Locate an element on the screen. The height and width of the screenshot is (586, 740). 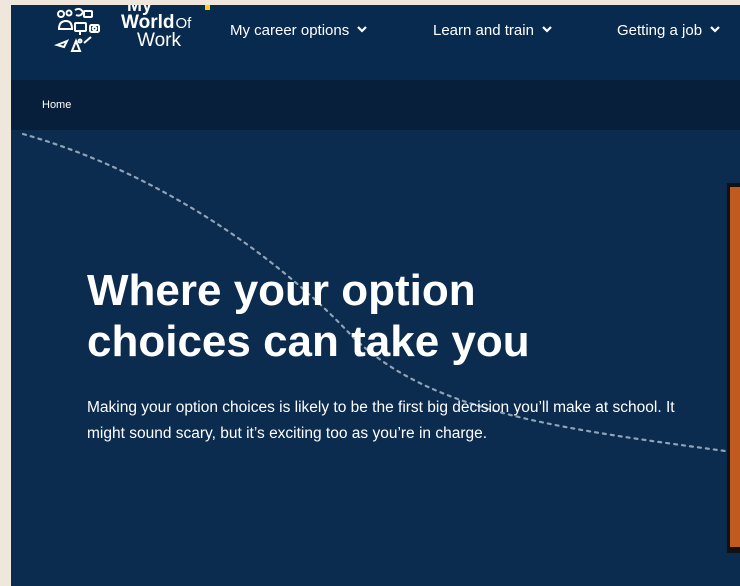
breadcrumb-home-link: Home is located at coordinates (56, 105).